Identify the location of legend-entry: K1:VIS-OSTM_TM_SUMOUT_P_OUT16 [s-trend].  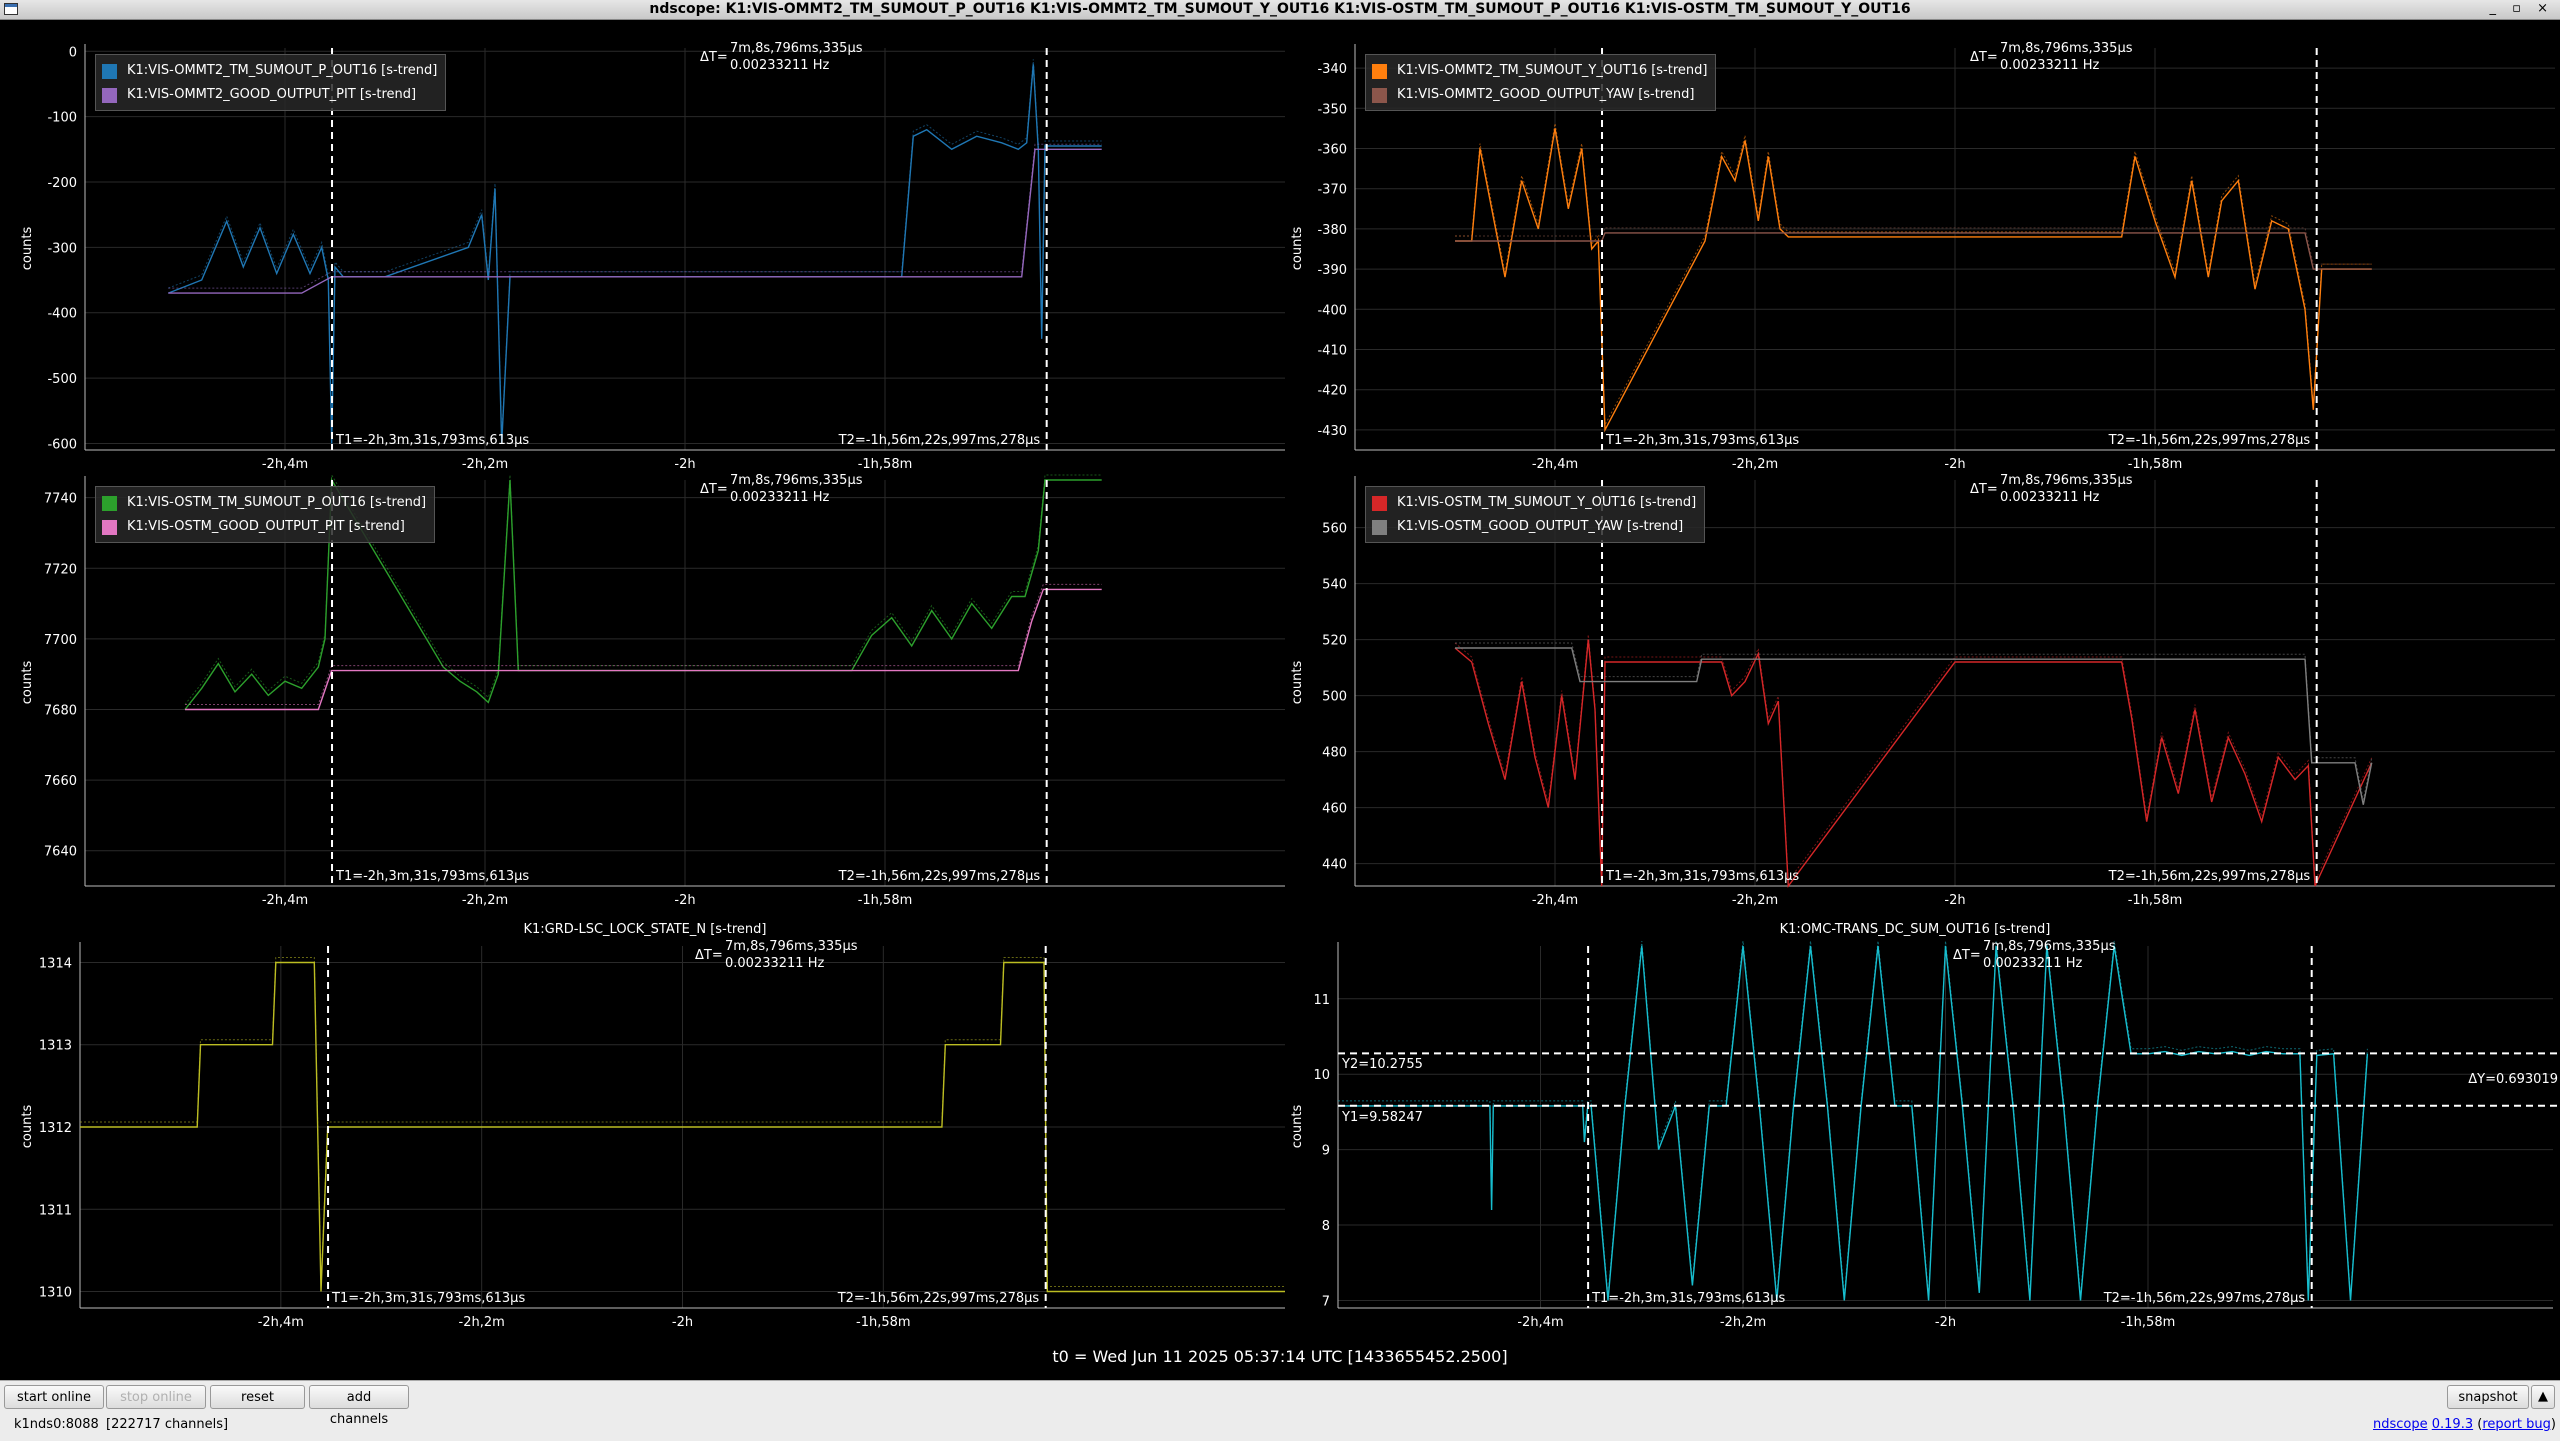
(264, 503).